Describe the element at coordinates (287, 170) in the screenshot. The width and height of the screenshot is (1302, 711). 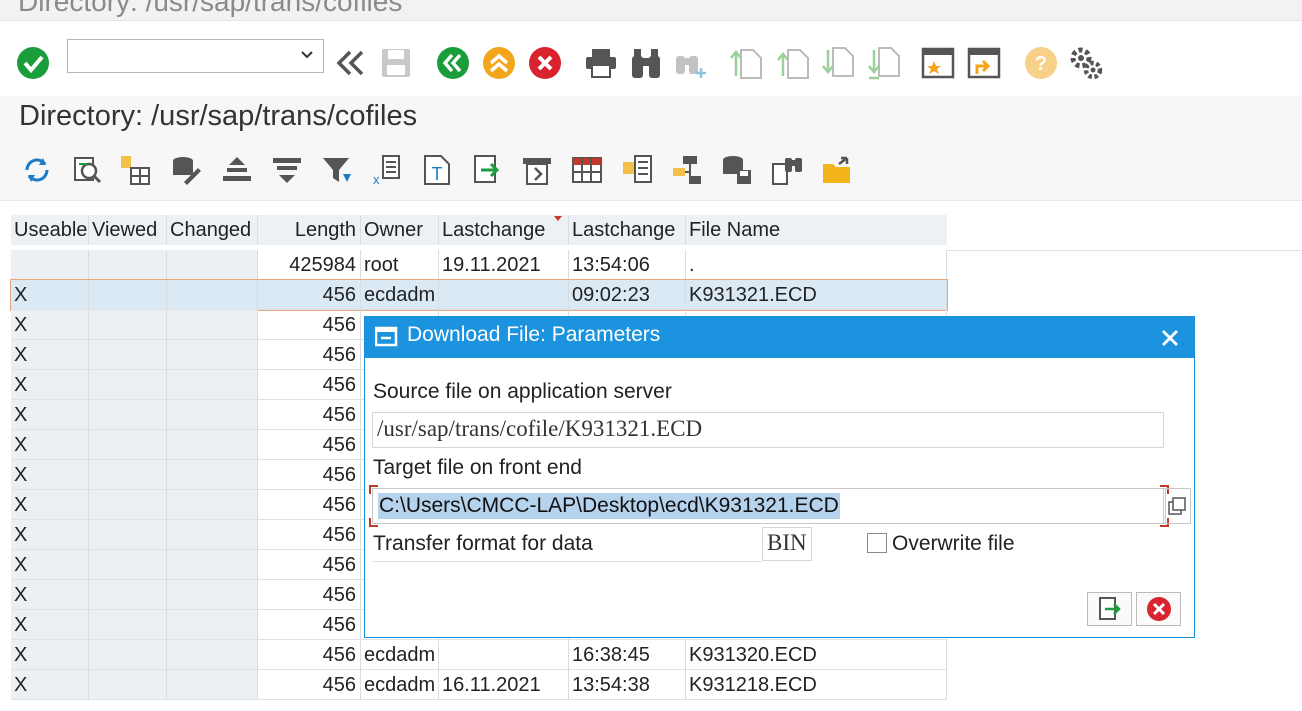
I see `sort-descending-button` at that location.